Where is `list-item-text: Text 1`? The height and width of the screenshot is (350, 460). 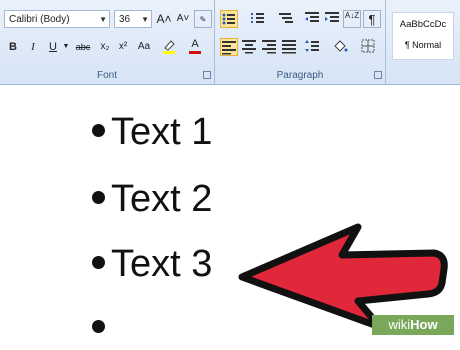 list-item-text: Text 1 is located at coordinates (162, 132).